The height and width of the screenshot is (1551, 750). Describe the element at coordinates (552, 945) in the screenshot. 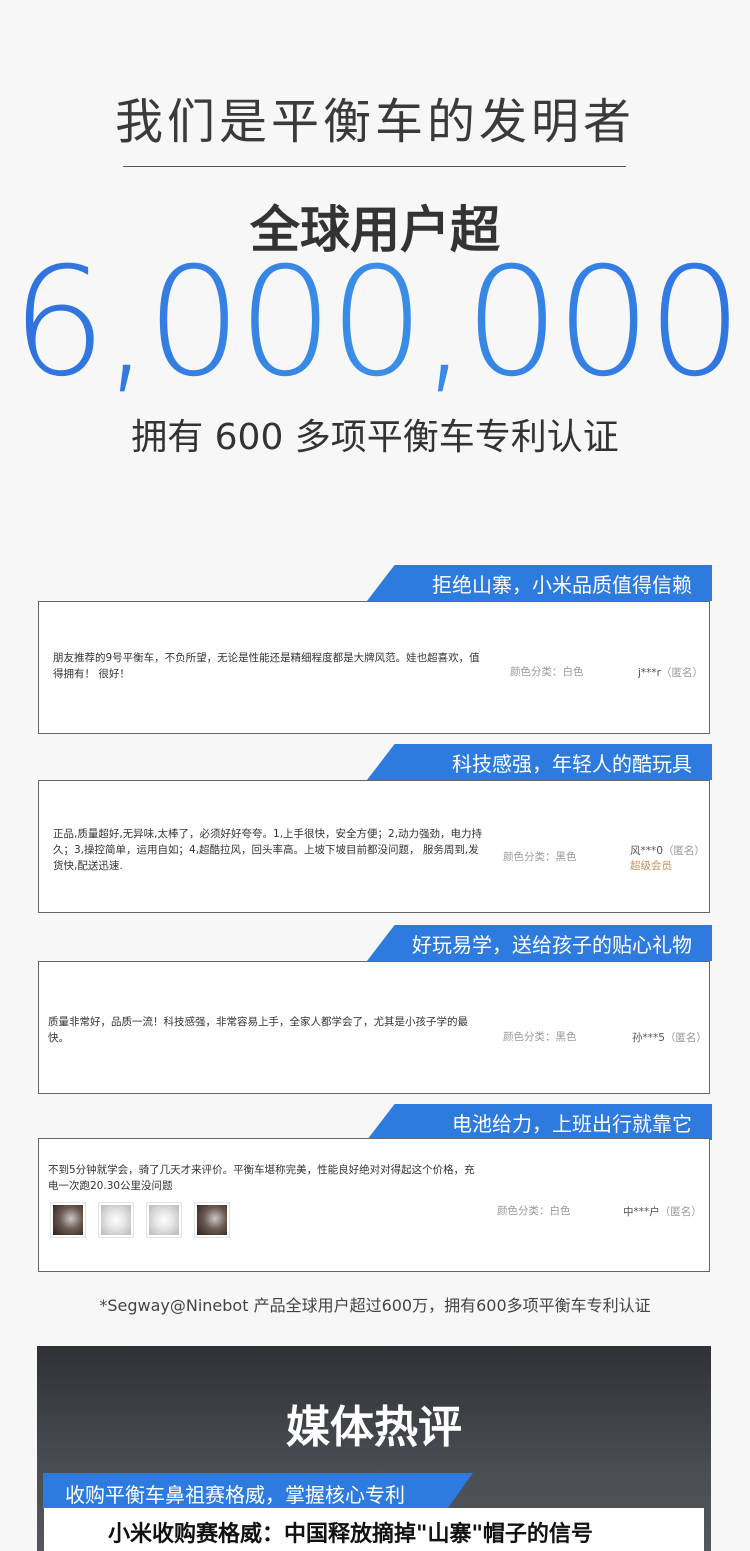

I see `review-banner-label: 好玩易学，送给孩子的贴心礼物` at that location.